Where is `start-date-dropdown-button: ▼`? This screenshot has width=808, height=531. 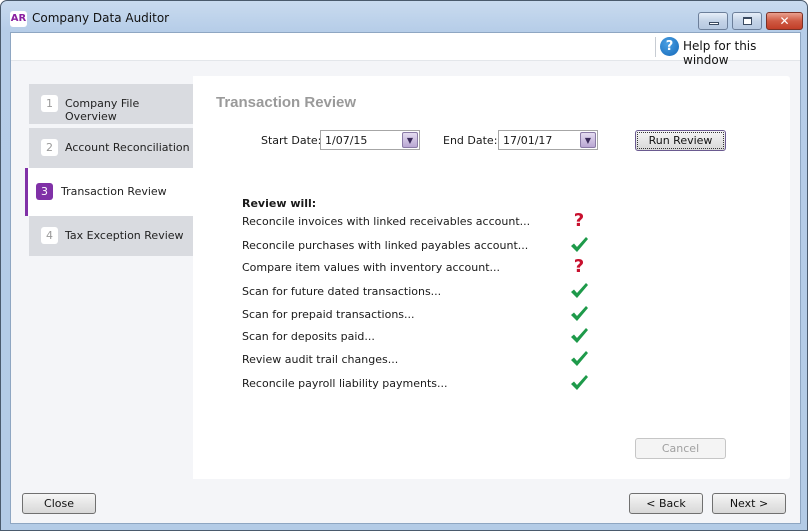
start-date-dropdown-button: ▼ is located at coordinates (410, 140).